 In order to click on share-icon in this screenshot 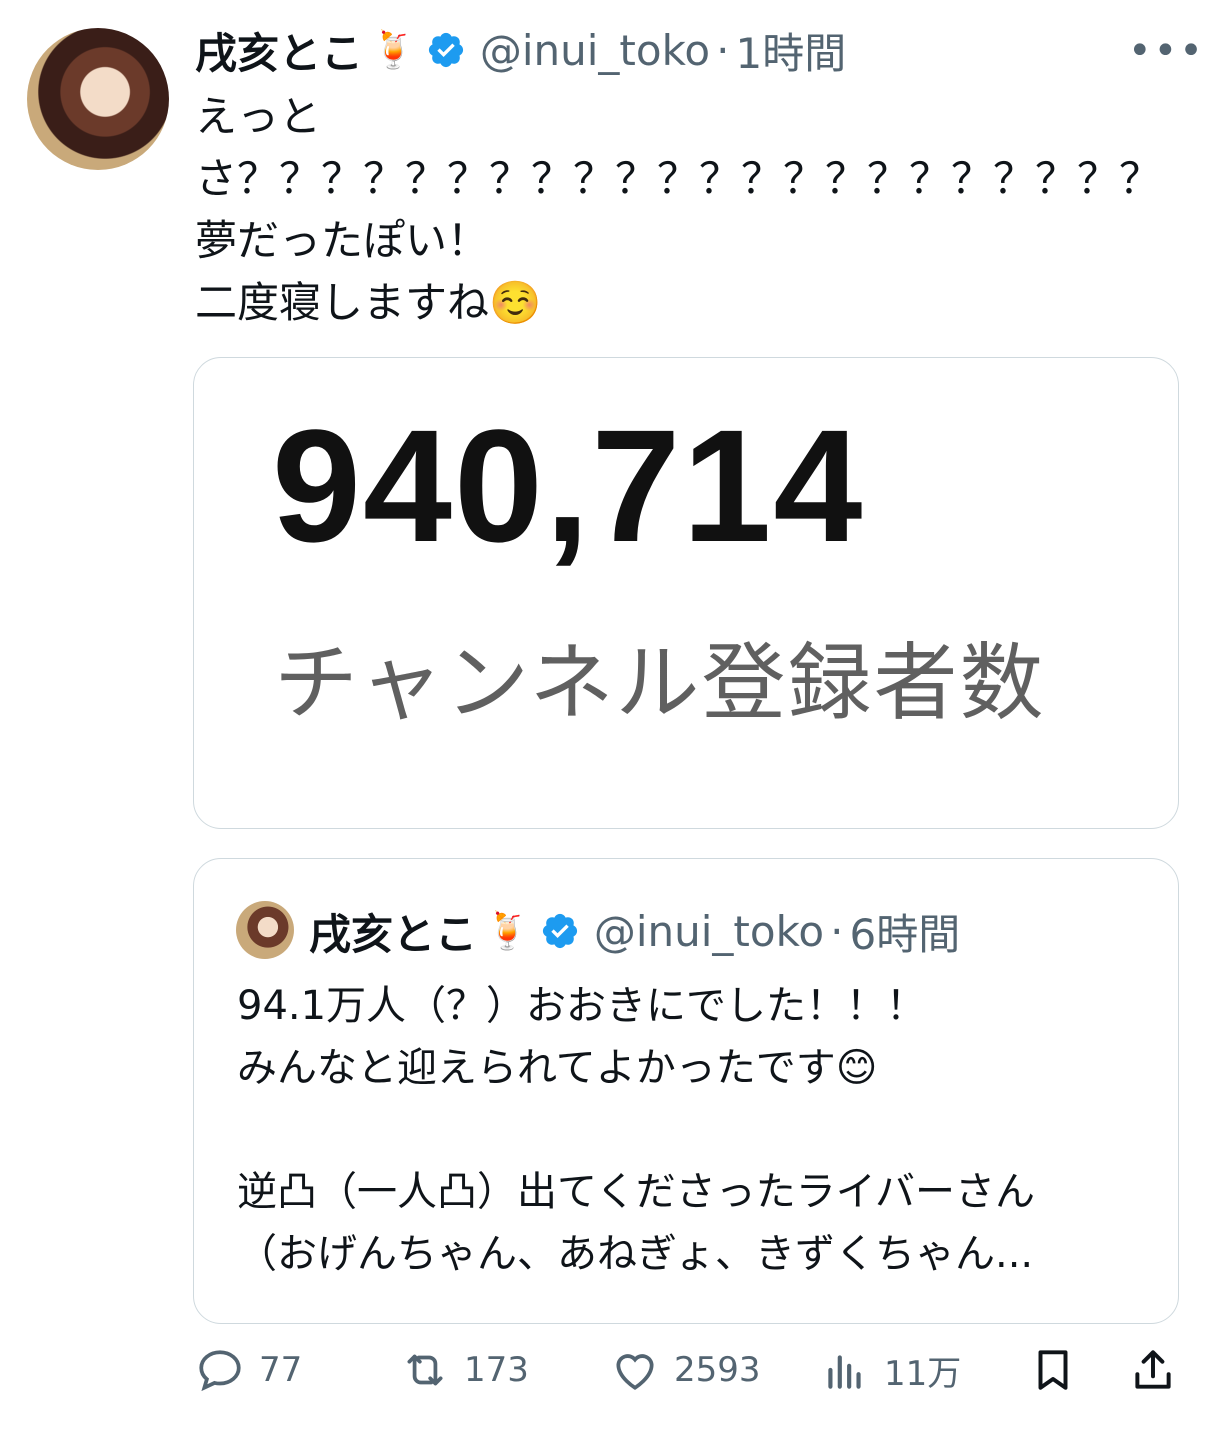, I will do `click(1153, 1369)`.